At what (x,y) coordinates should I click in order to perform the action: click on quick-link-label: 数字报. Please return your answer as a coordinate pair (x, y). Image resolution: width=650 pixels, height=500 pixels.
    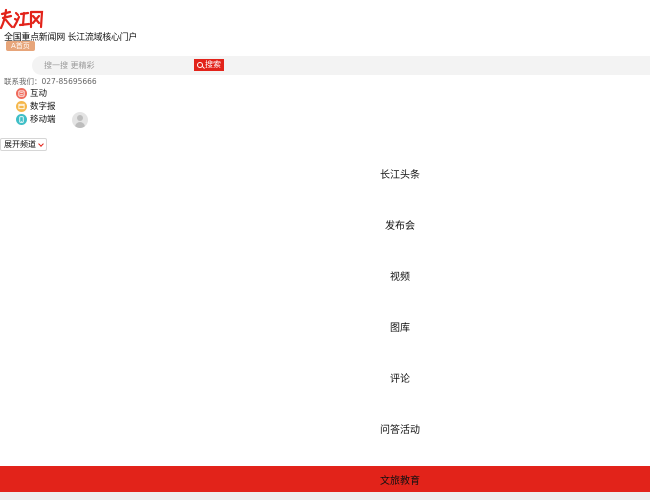
    Looking at the image, I should click on (43, 107).